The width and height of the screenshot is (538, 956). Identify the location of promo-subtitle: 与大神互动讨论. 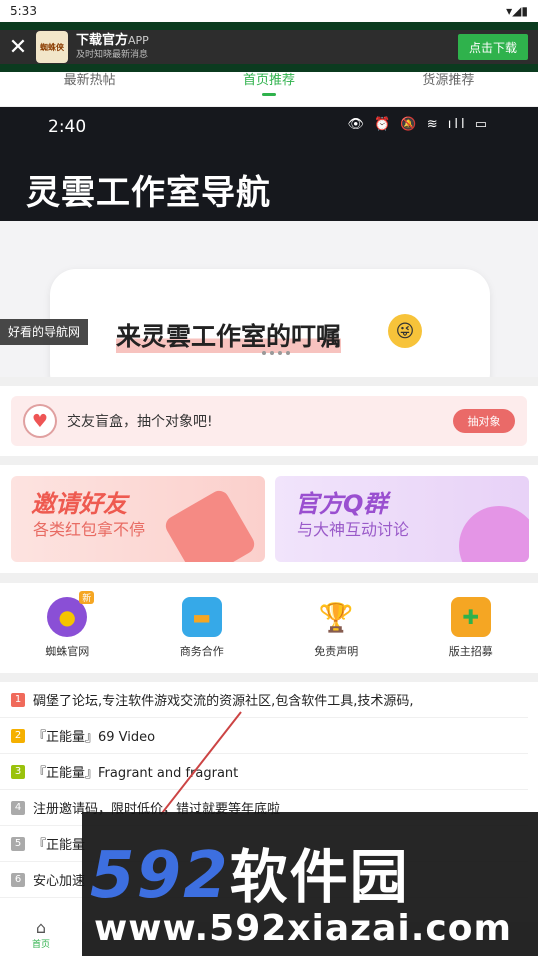
(353, 529).